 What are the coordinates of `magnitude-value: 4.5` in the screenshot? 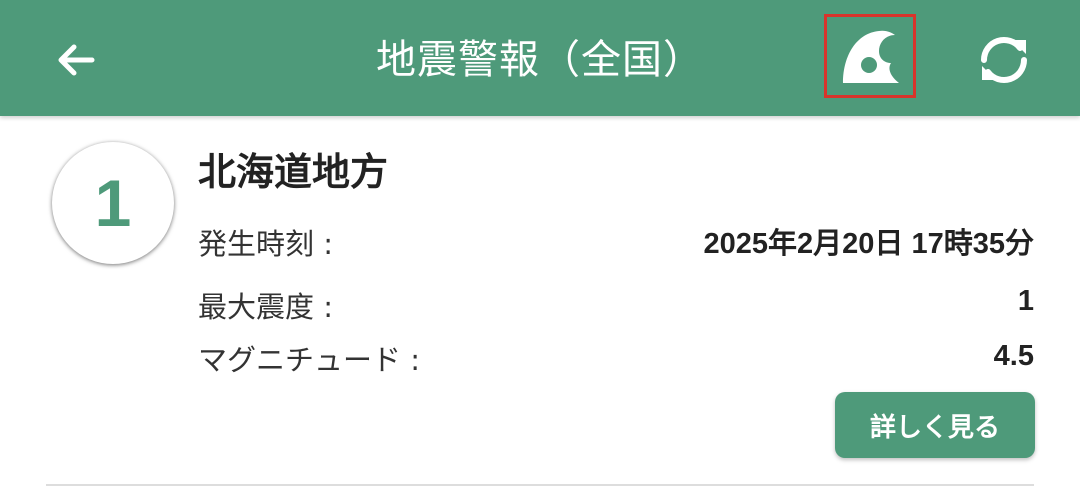 It's located at (1013, 356).